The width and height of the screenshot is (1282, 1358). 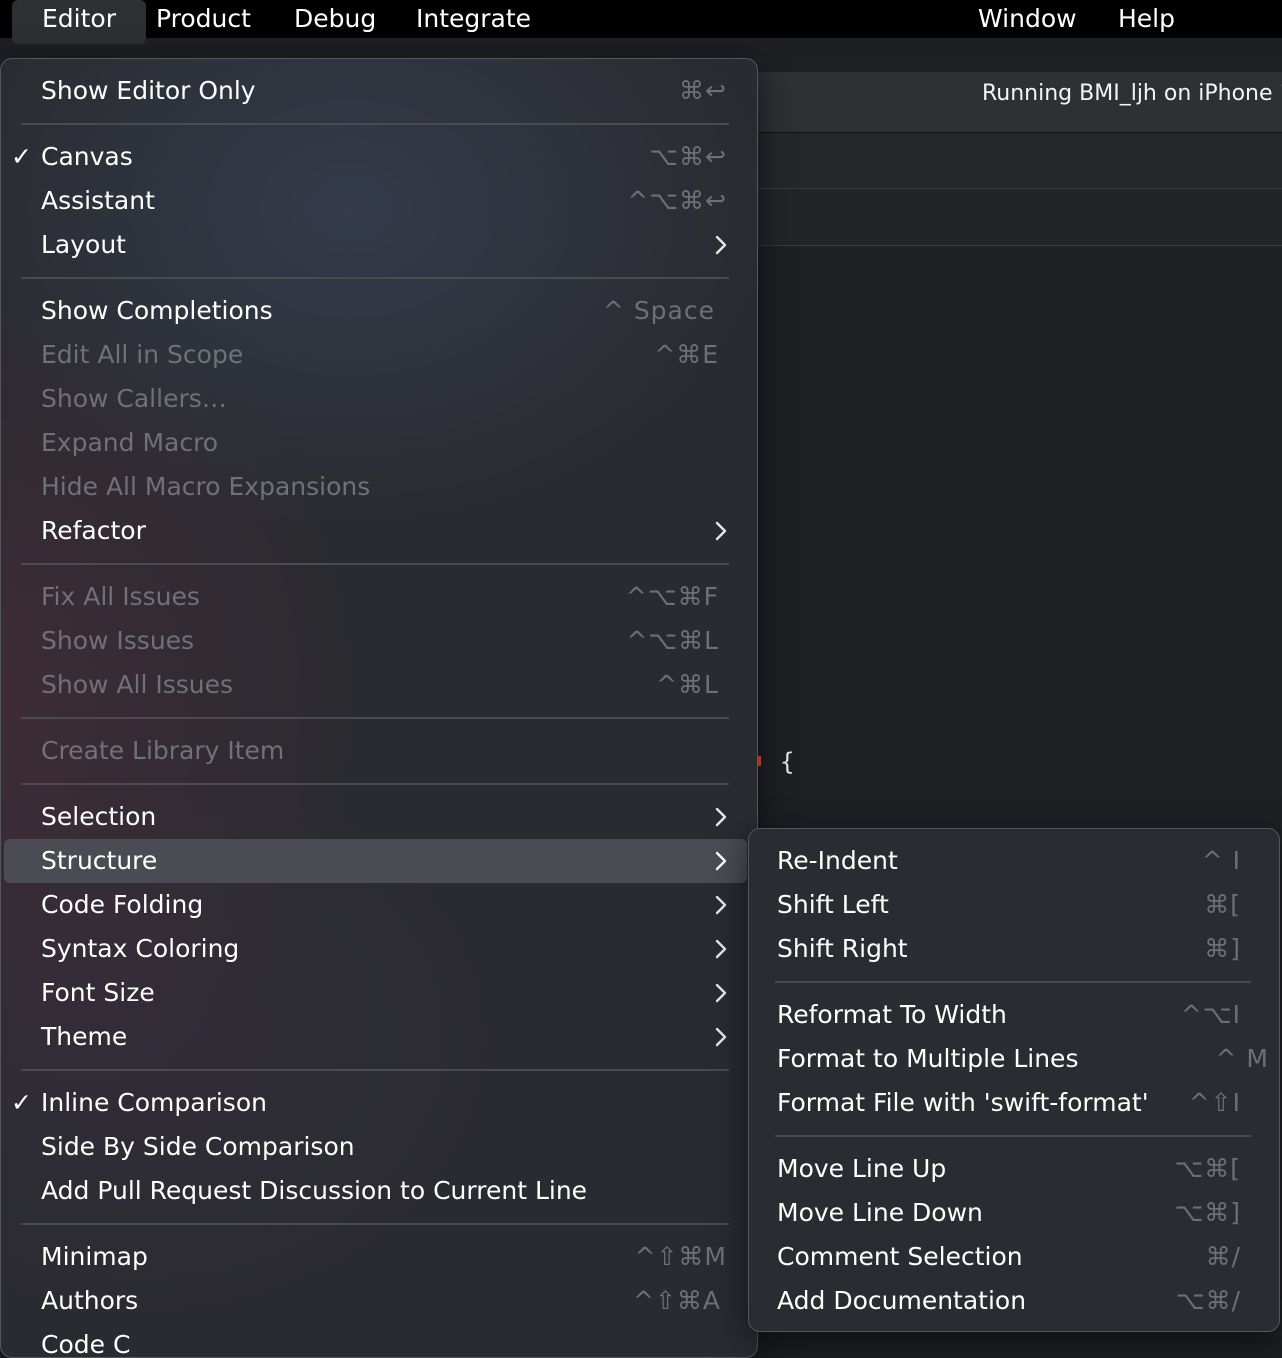 What do you see at coordinates (928, 1058) in the screenshot?
I see `menu-item-label: Format to Multiple Lines` at bounding box center [928, 1058].